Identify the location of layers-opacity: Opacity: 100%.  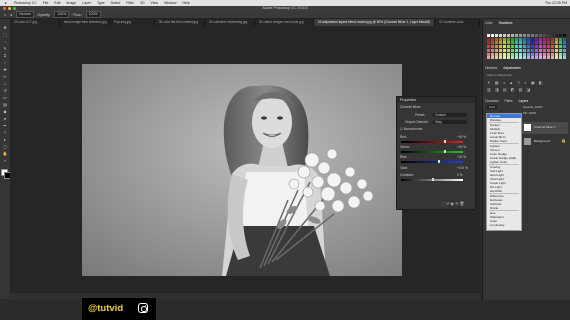
(533, 107).